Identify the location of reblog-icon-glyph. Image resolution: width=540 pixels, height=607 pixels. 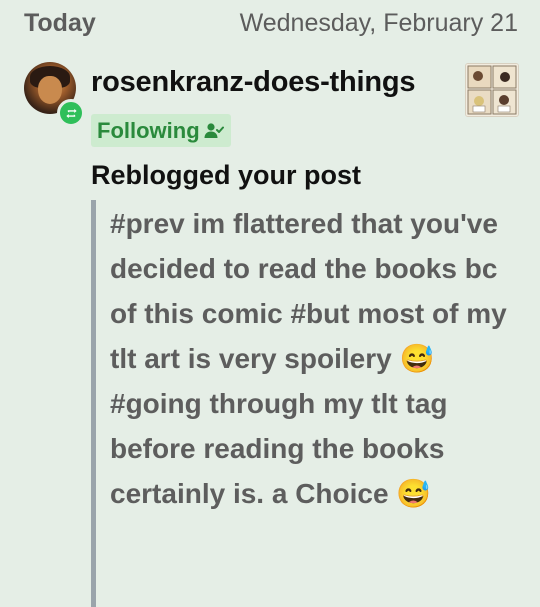
(71, 113).